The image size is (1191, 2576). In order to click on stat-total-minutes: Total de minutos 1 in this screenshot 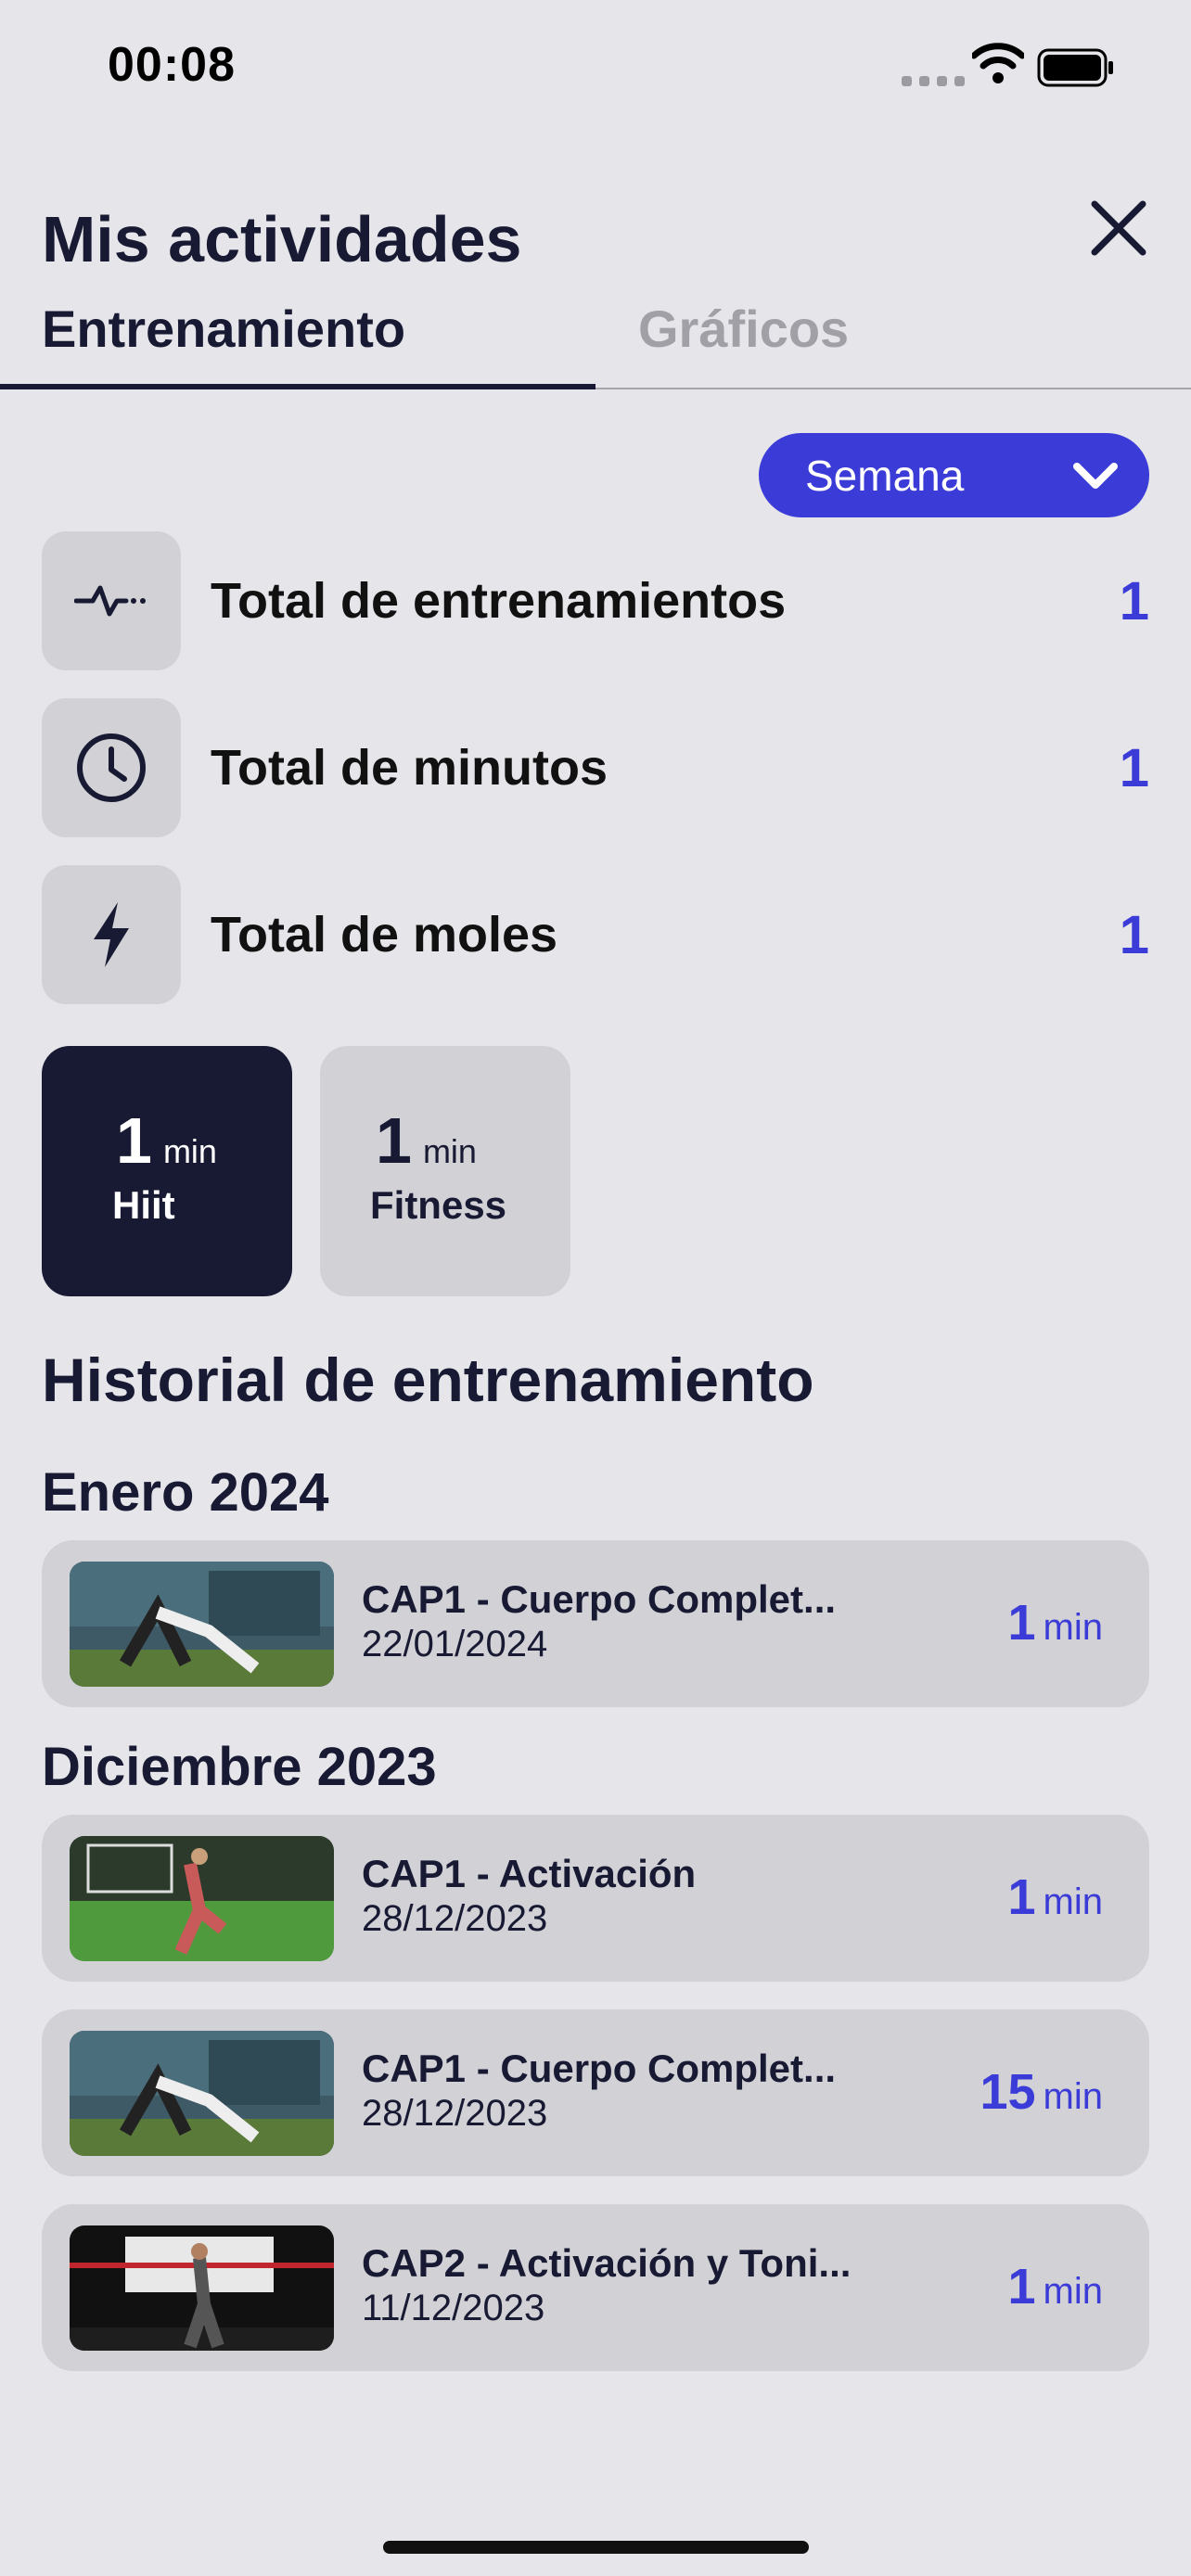, I will do `click(595, 767)`.